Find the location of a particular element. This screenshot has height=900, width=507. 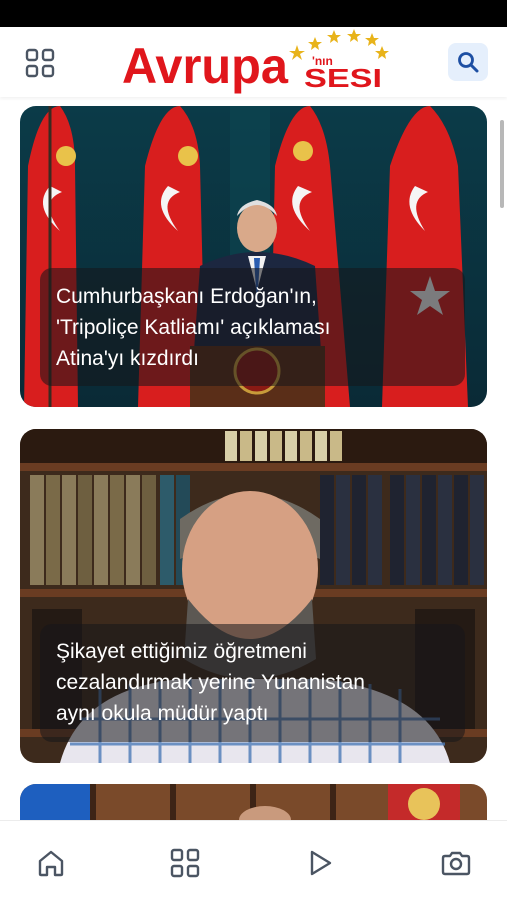

article-image is located at coordinates (253, 802).